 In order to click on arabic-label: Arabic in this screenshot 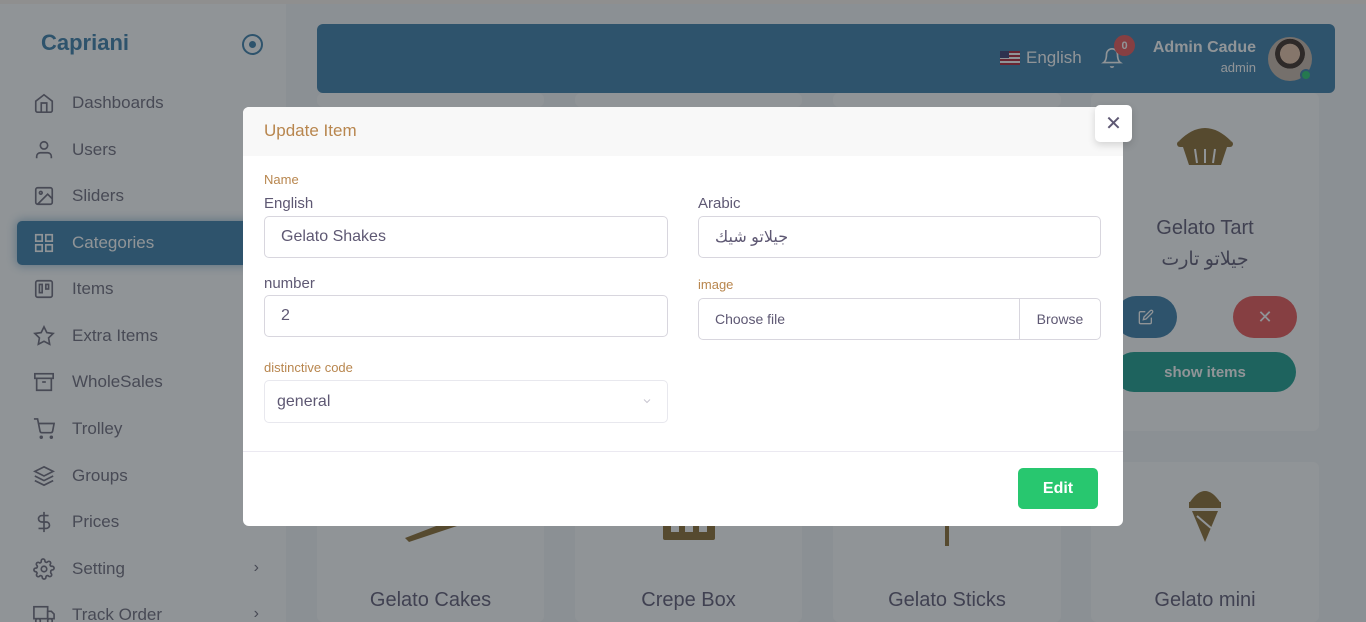, I will do `click(719, 203)`.